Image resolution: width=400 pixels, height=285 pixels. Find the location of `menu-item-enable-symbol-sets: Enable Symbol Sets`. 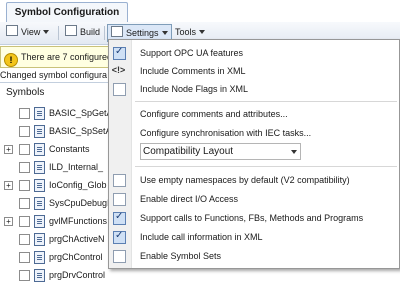

menu-item-enable-symbol-sets: Enable Symbol Sets is located at coordinates (254, 256).